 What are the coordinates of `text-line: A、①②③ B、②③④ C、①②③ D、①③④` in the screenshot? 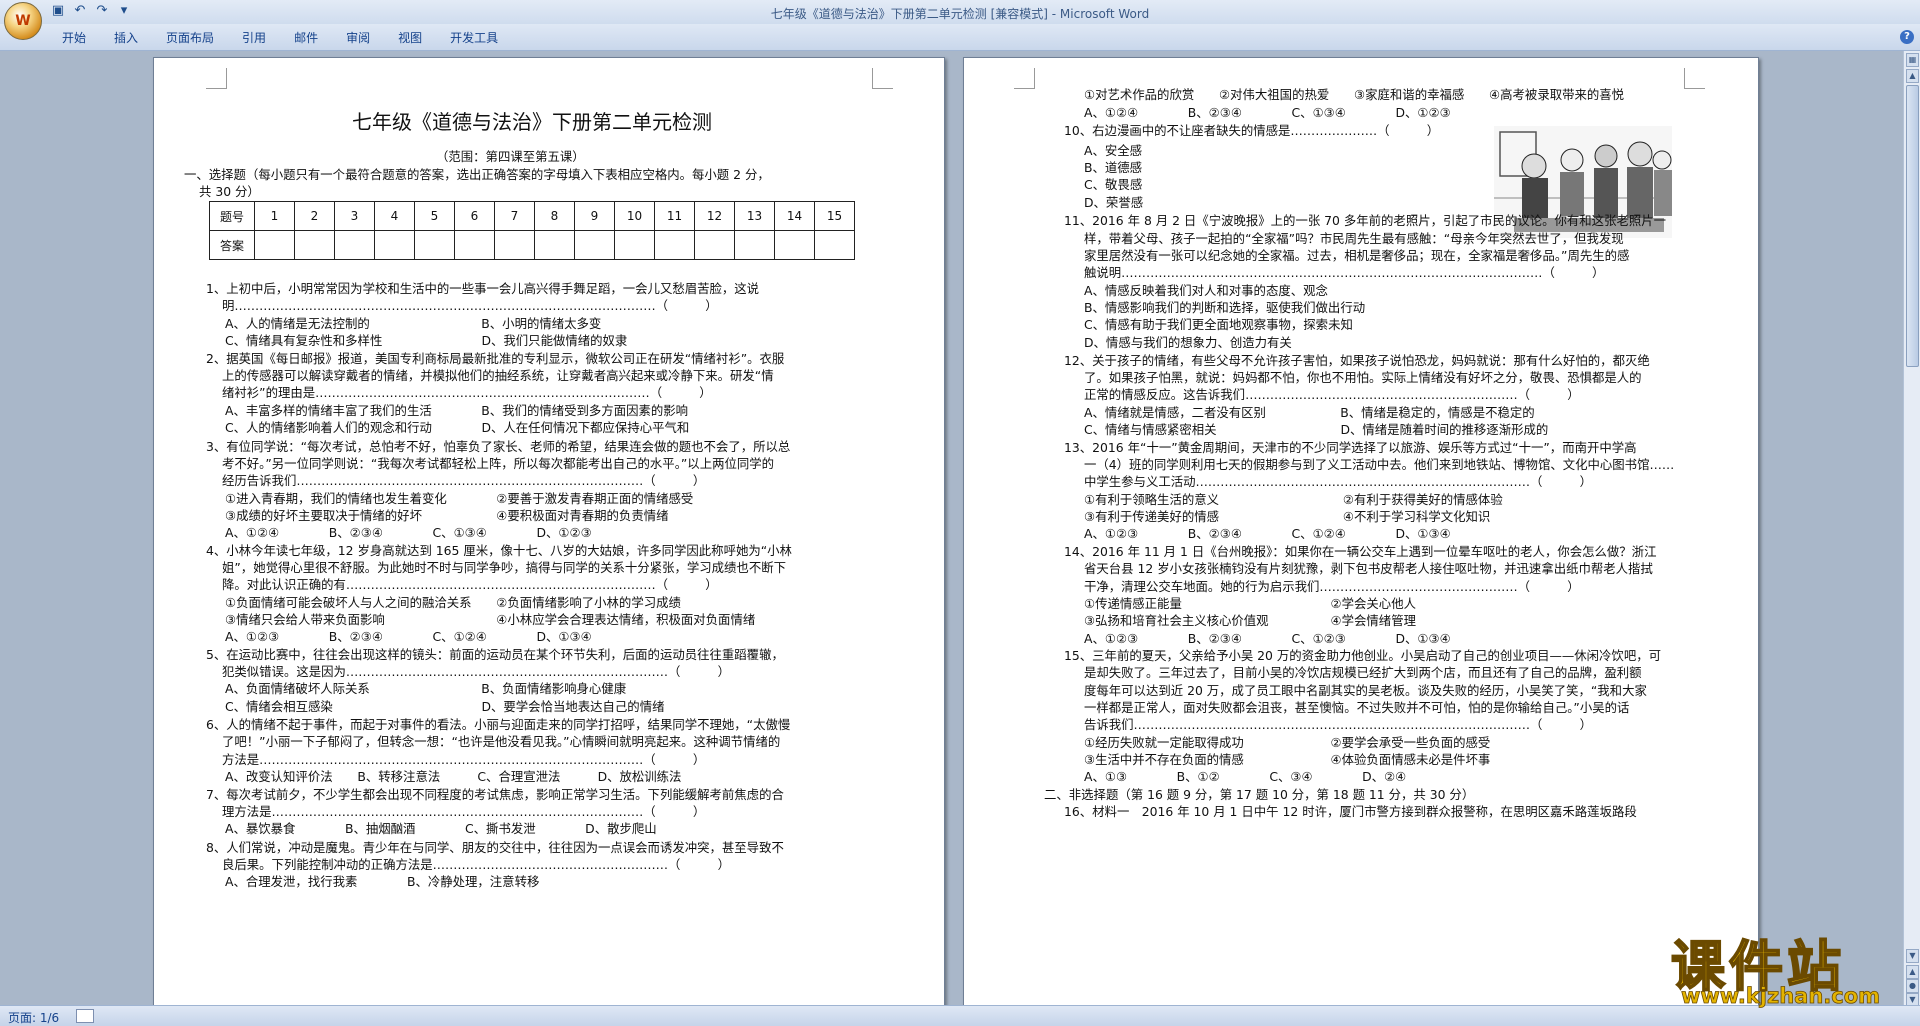 It's located at (1267, 638).